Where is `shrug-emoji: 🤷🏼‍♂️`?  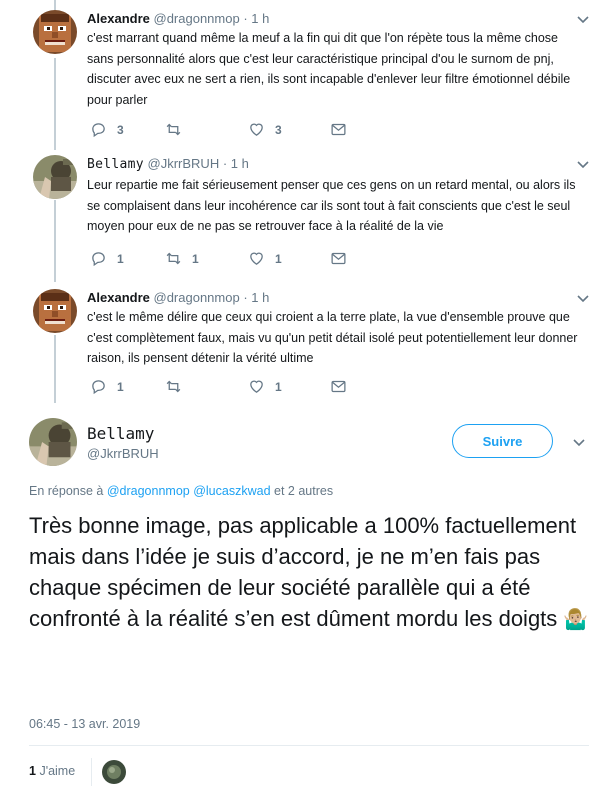
shrug-emoji: 🤷🏼‍♂️ is located at coordinates (576, 620).